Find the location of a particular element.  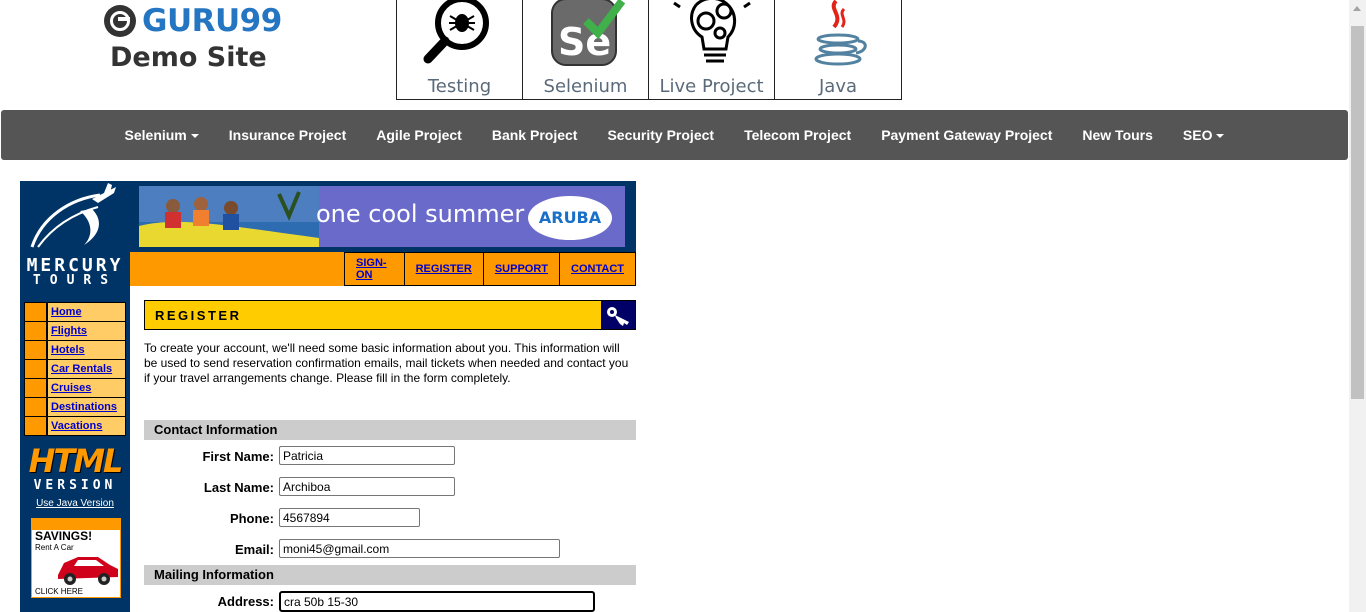

side-menu-link: Home is located at coordinates (86, 312).